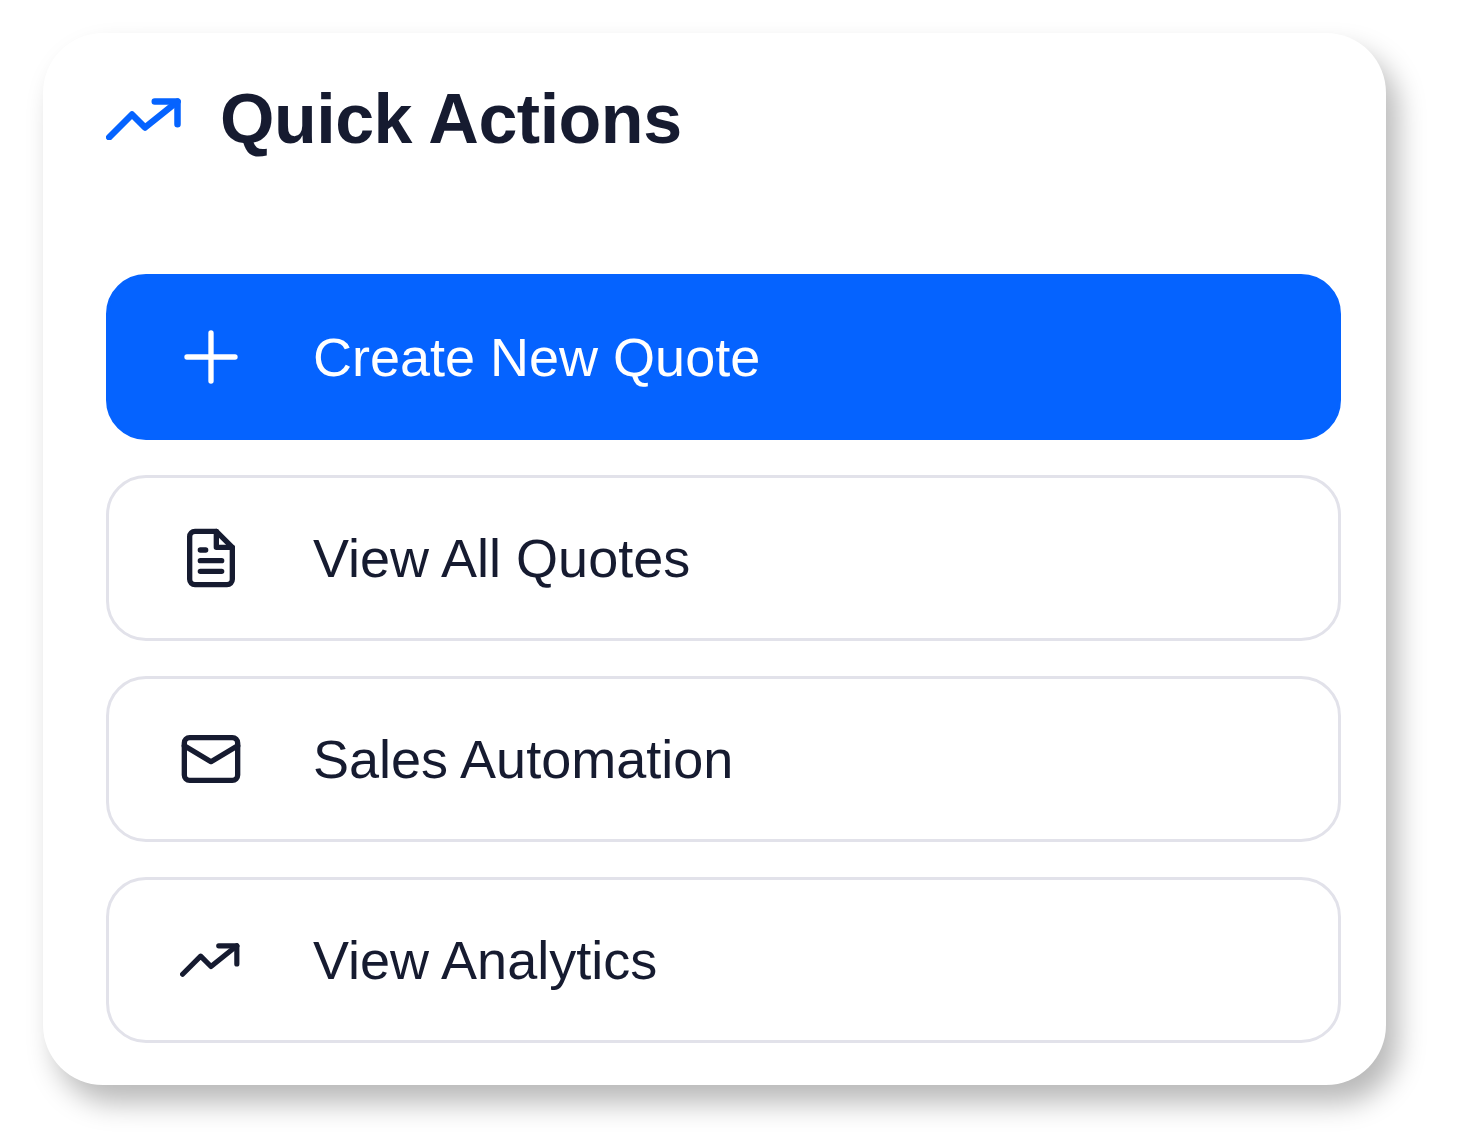 This screenshot has width=1476, height=1142. What do you see at coordinates (723, 558) in the screenshot?
I see `action-button: View All Quotes` at bounding box center [723, 558].